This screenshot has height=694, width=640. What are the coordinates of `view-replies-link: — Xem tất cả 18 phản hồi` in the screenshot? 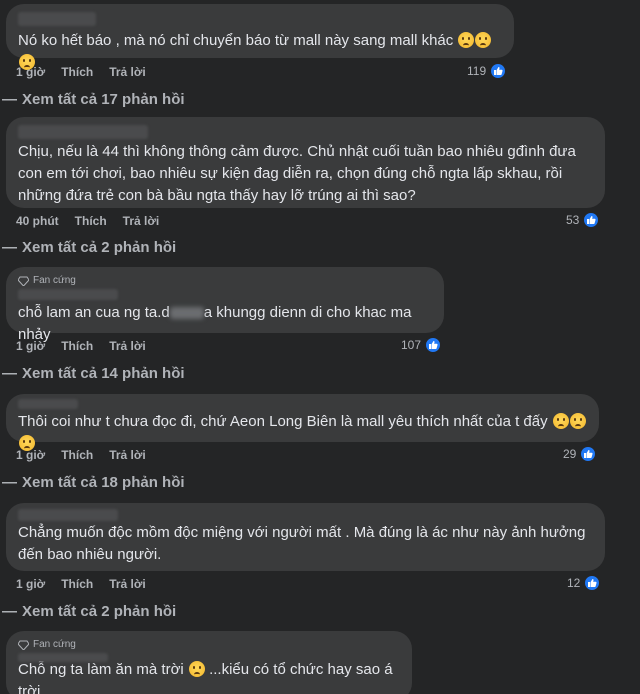 It's located at (93, 482).